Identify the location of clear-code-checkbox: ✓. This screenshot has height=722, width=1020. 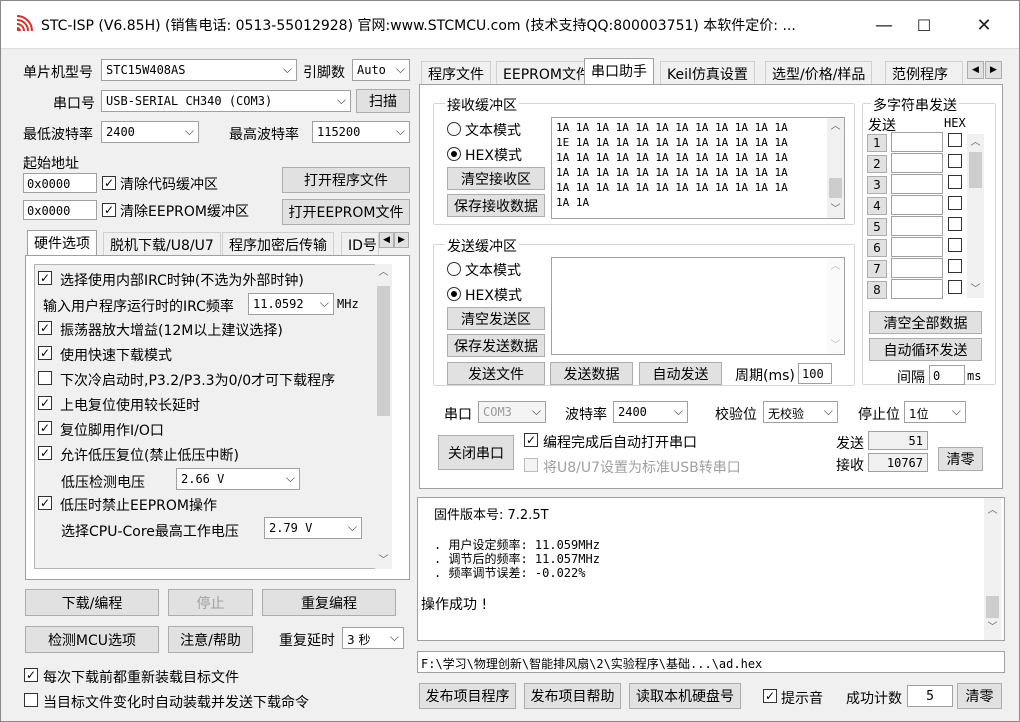
(109, 183).